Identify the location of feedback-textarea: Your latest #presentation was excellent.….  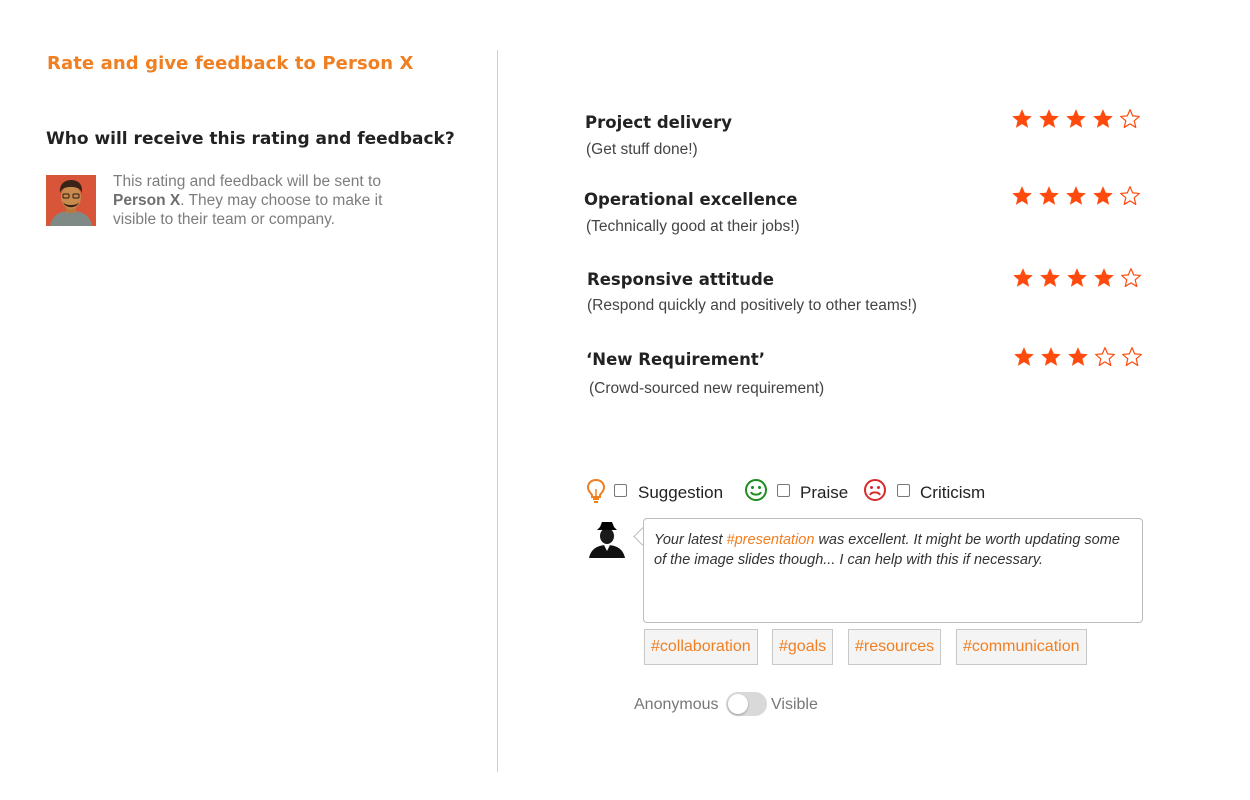
(893, 570).